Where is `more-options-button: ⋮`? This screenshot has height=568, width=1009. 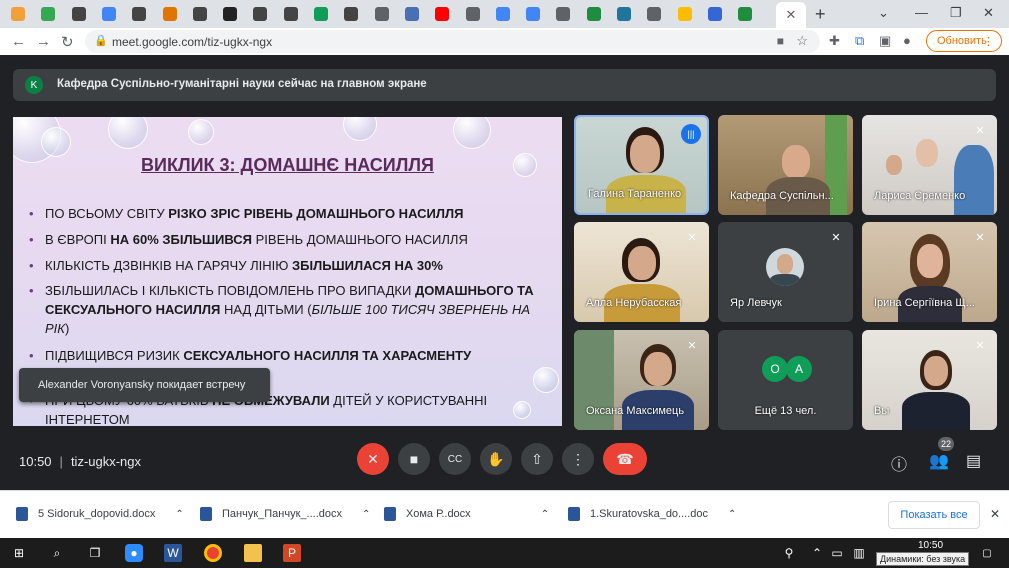
more-options-button: ⋮ is located at coordinates (578, 459).